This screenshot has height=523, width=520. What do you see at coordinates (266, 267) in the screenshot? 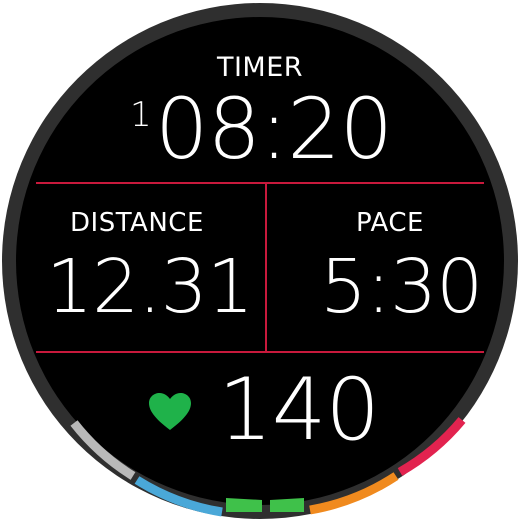
I see `center-divider` at bounding box center [266, 267].